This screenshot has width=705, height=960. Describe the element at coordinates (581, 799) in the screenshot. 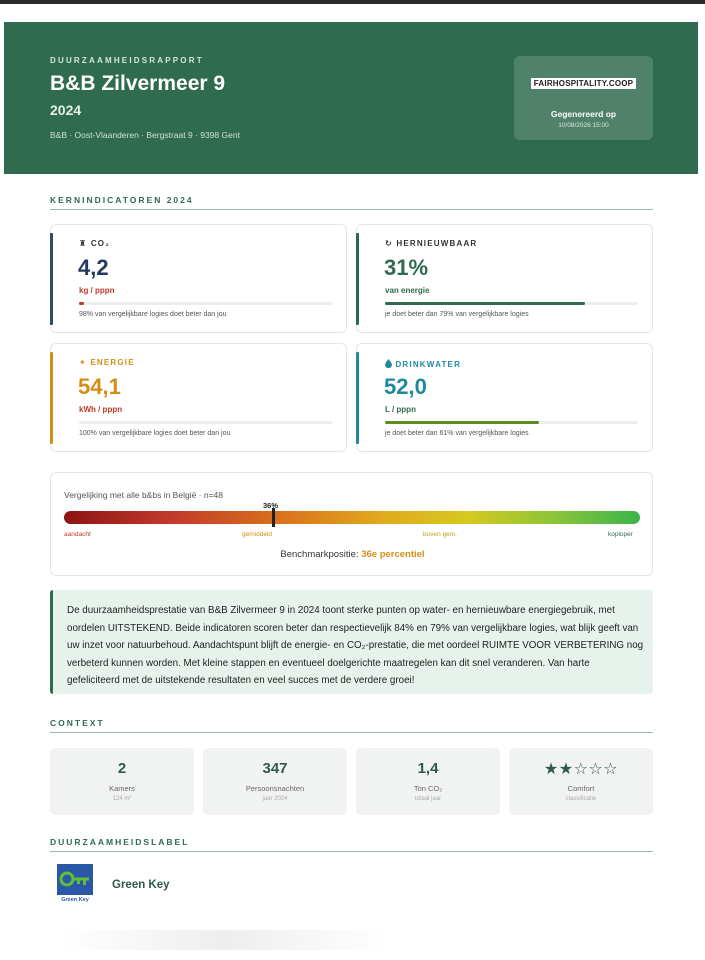

I see `context-sub: classificatie` at that location.